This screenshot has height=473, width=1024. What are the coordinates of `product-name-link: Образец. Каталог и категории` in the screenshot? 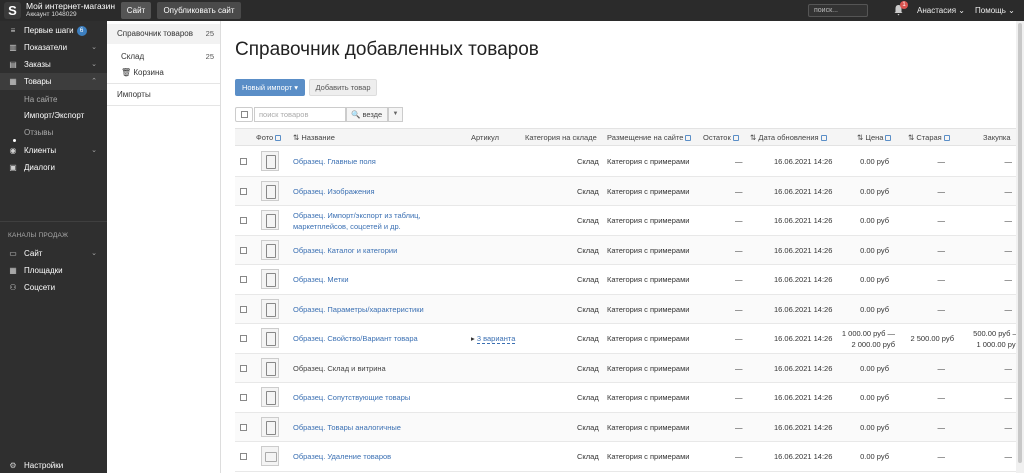 It's located at (345, 250).